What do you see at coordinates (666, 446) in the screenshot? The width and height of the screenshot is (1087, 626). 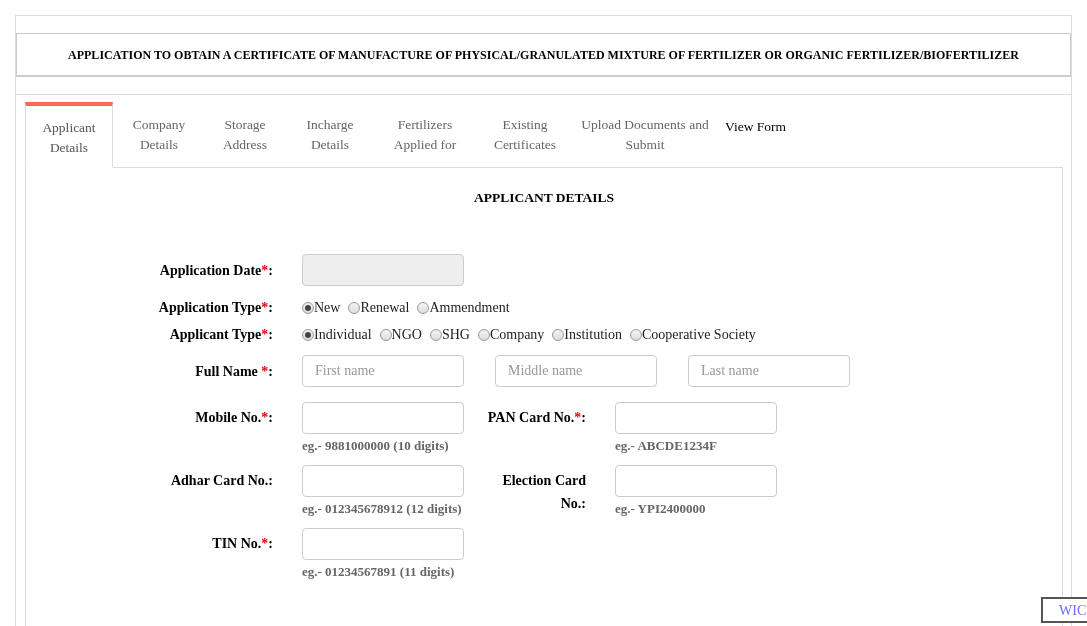 I see `hint-text: eg.- ABCDE1234F` at bounding box center [666, 446].